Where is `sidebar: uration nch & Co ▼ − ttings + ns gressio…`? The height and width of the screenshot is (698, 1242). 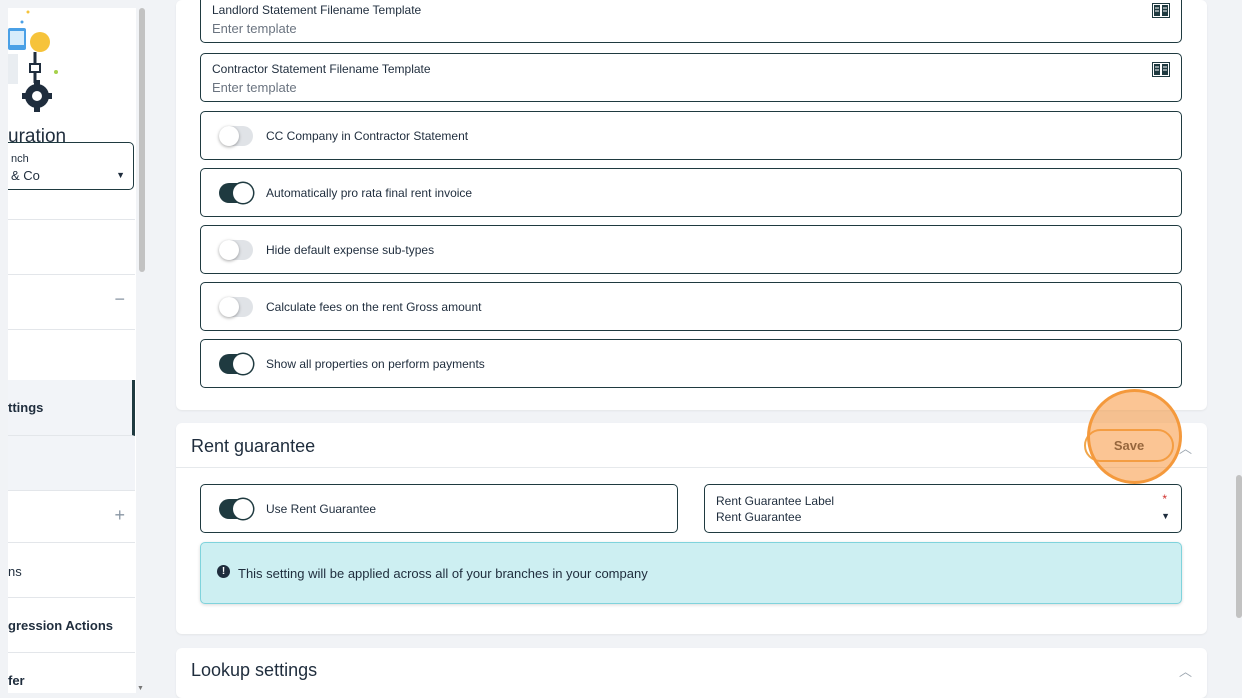
sidebar: uration nch & Co ▼ − ttings + ns gressio… is located at coordinates (72, 350).